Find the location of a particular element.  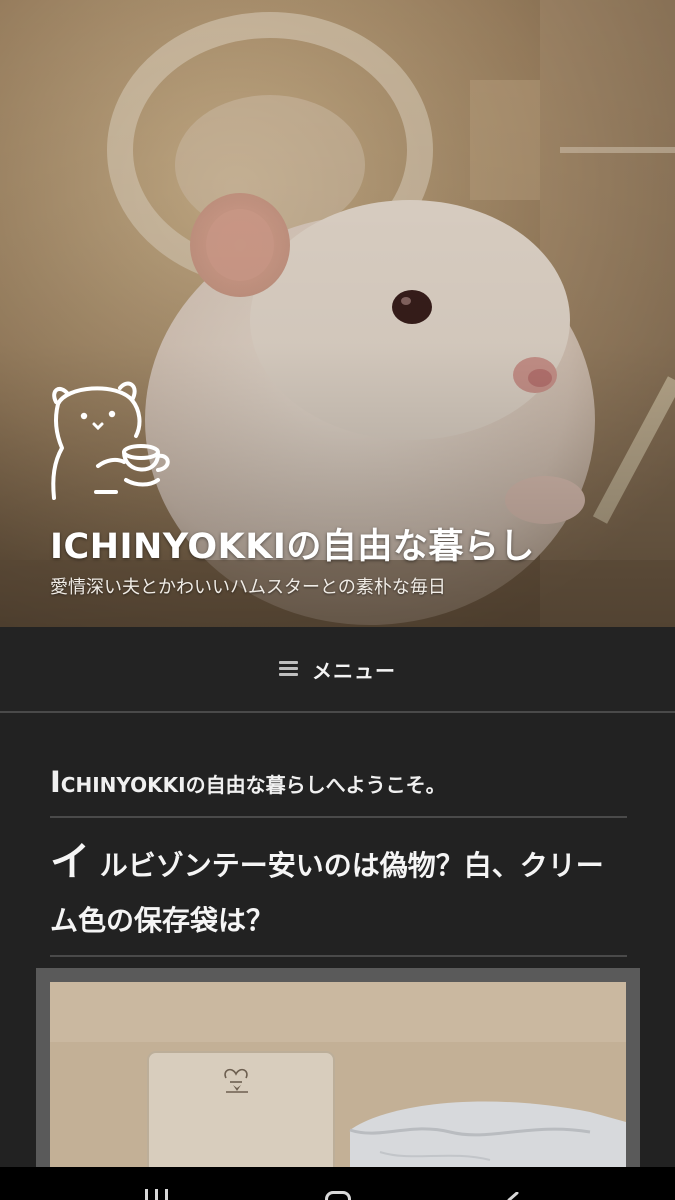

welcome-dropcap: I is located at coordinates (55, 782).